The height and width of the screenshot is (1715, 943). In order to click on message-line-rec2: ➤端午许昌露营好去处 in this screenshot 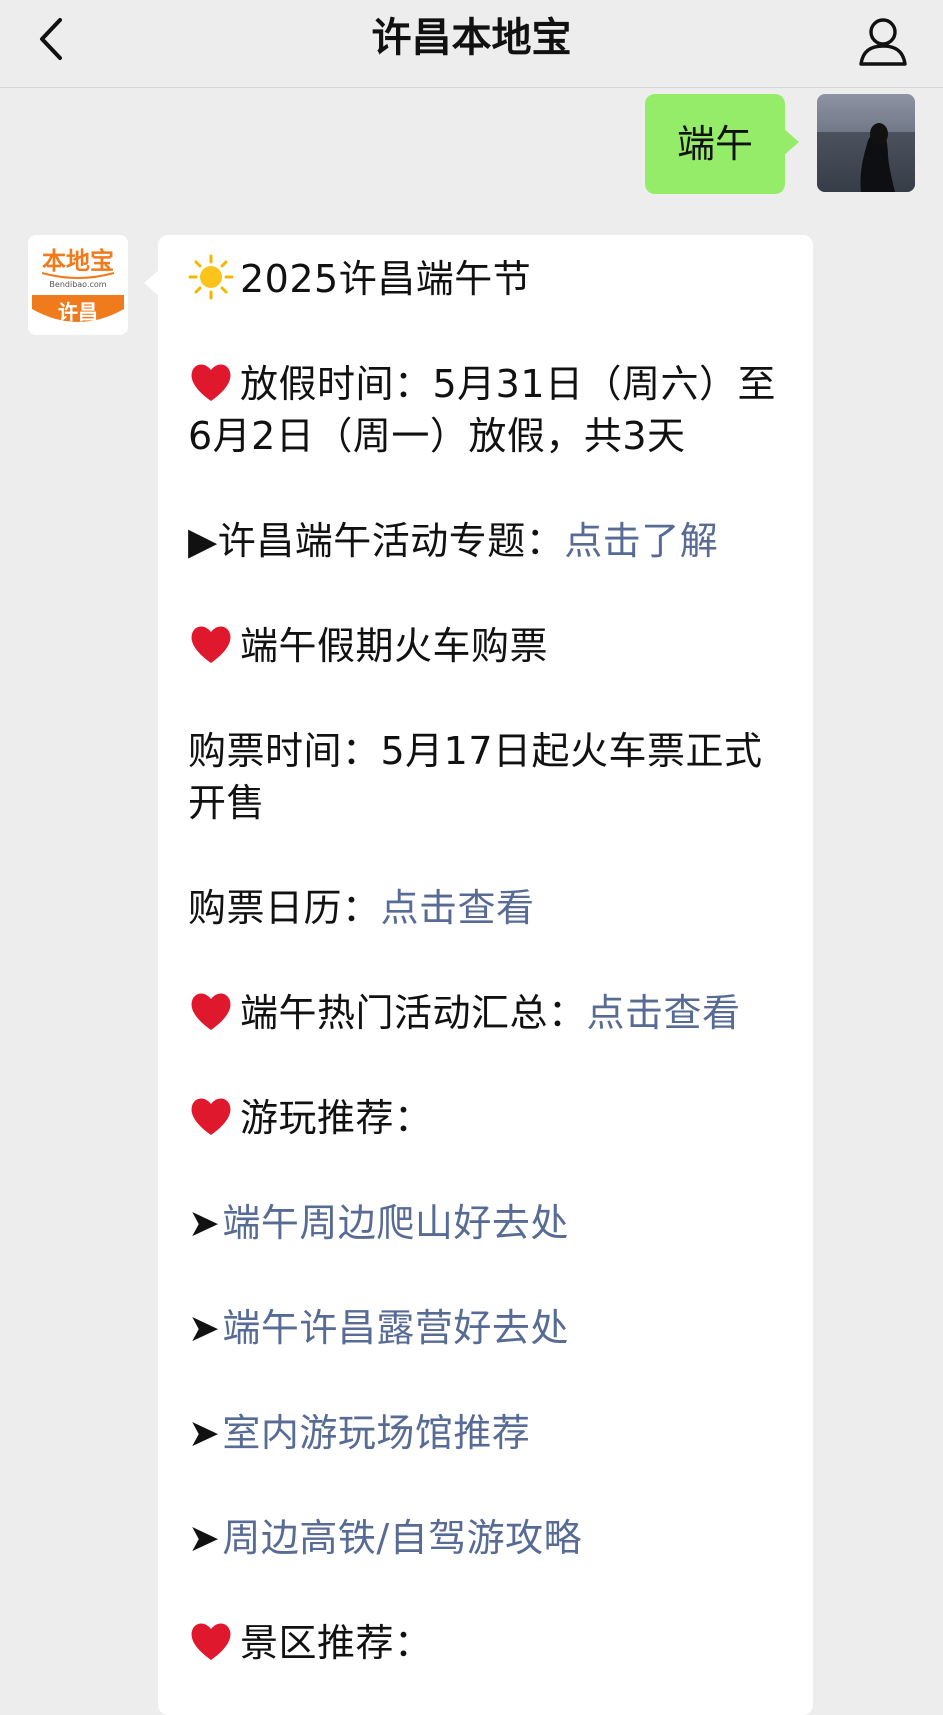, I will do `click(485, 1328)`.